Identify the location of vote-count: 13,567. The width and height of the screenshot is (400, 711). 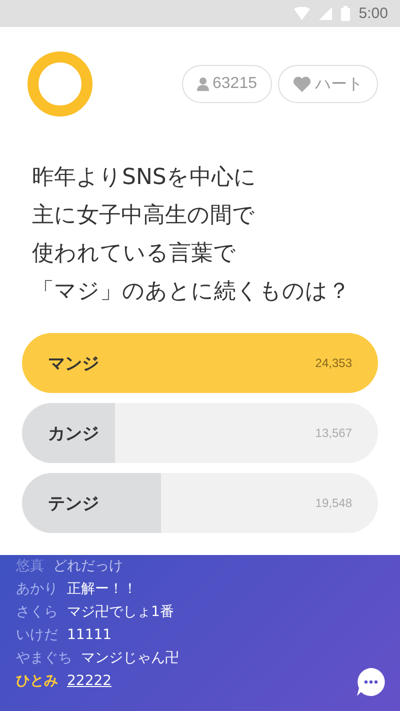
(333, 433).